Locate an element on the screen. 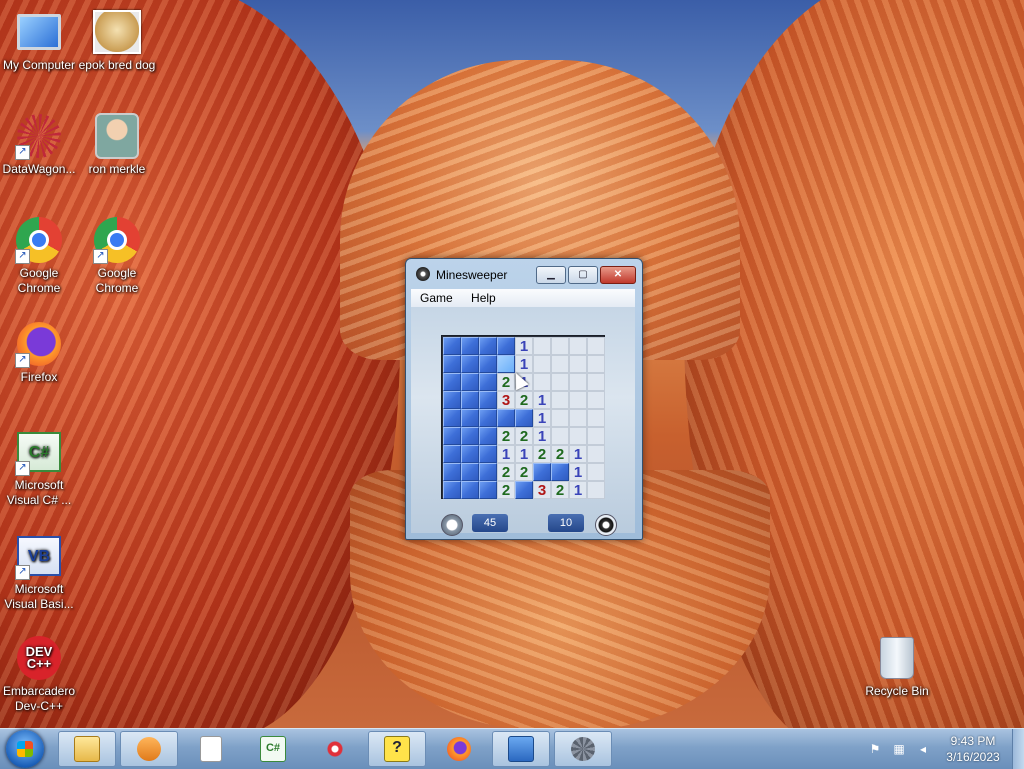 Image resolution: width=1024 pixels, height=769 pixels. taskbar-snipping-tool is located at coordinates (335, 749).